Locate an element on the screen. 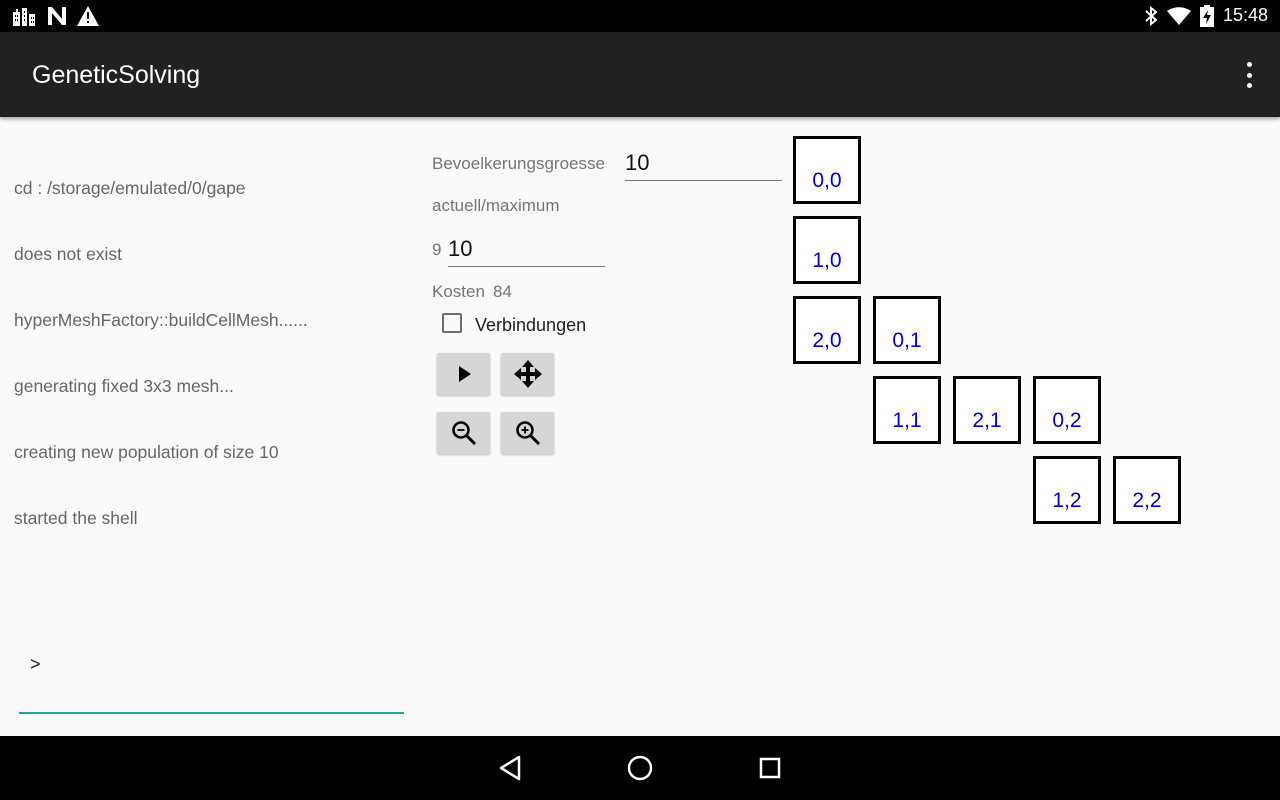 The width and height of the screenshot is (1280, 800). connections-label: Verbindungen is located at coordinates (531, 325).